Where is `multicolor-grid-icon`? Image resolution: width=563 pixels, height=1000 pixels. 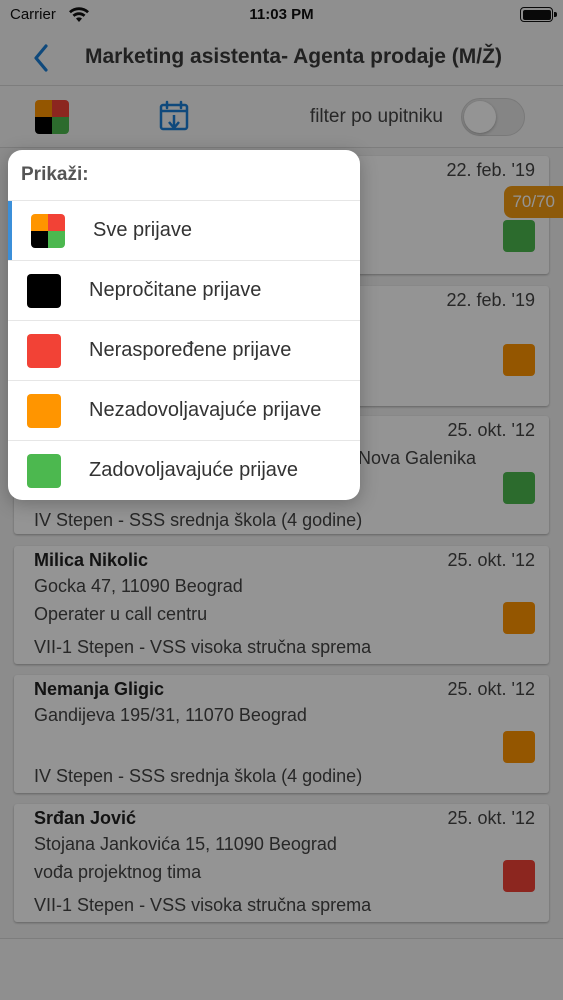
multicolor-grid-icon is located at coordinates (48, 231).